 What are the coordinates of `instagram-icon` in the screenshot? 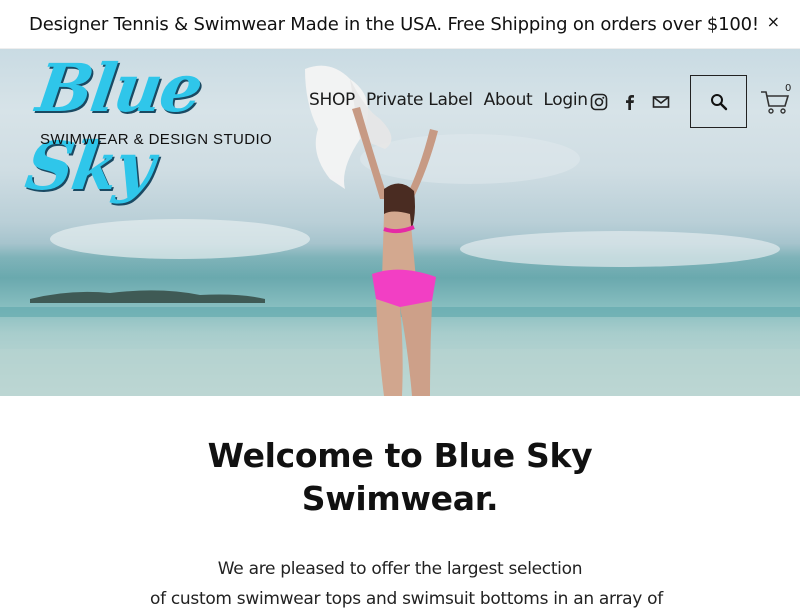 It's located at (599, 102).